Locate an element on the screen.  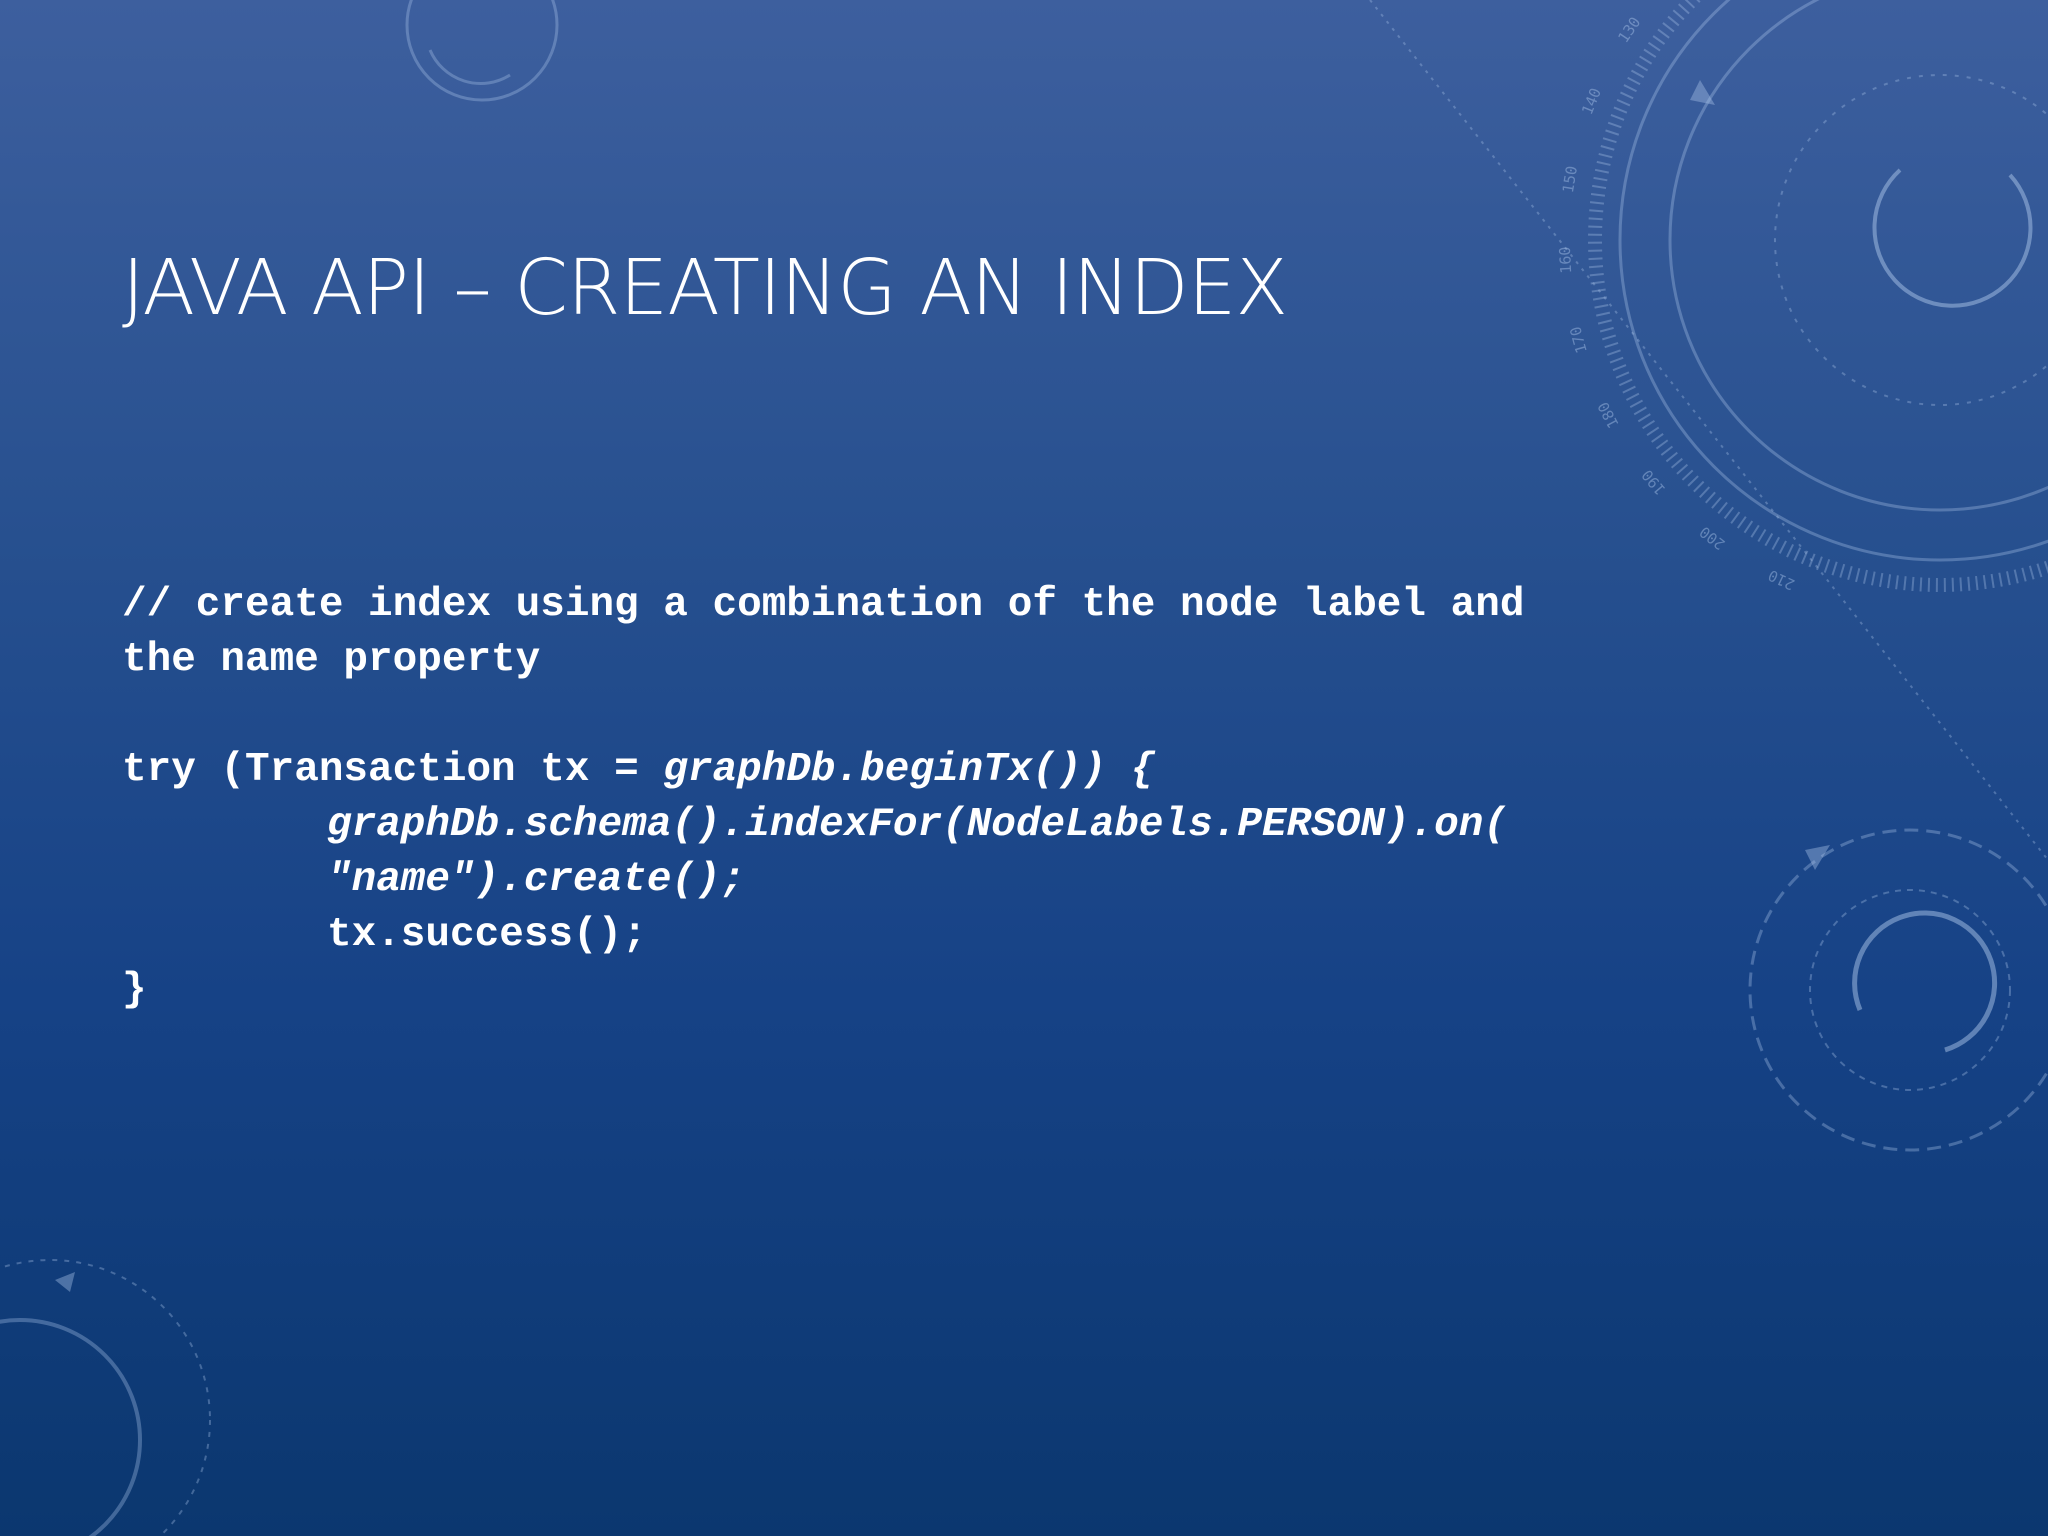
slide-title: JAVA API – CREATING AN INDEX is located at coordinates (705, 288).